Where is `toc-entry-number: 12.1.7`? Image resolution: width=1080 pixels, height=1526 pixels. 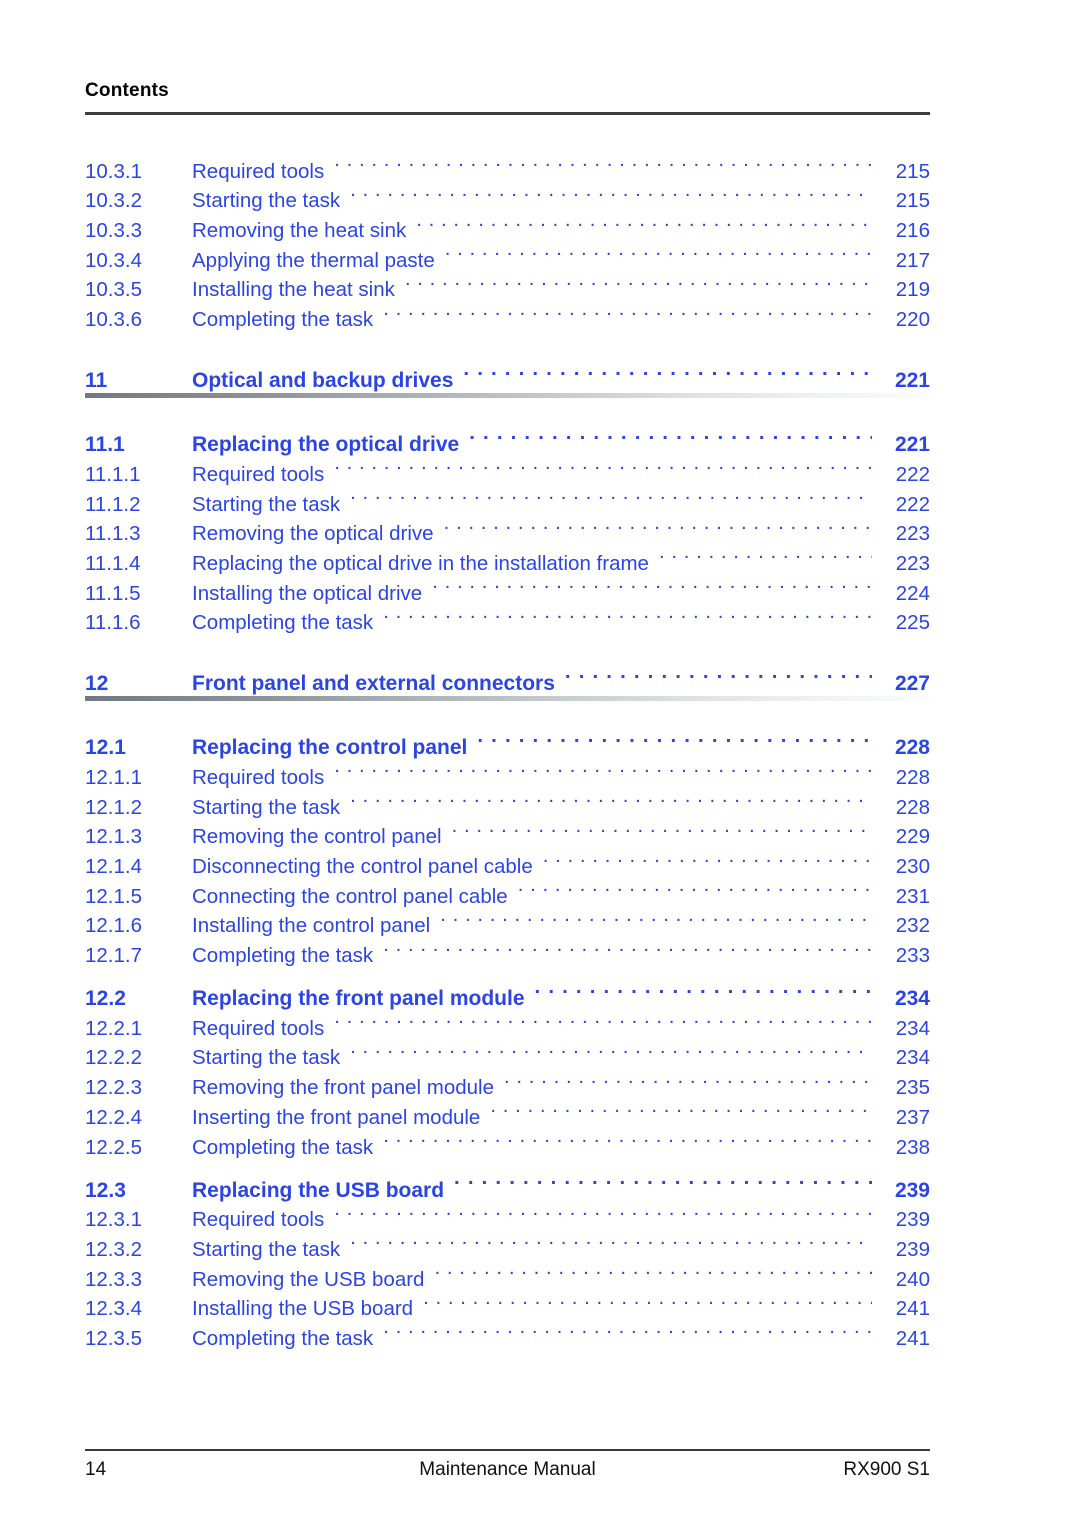
toc-entry-number: 12.1.7 is located at coordinates (113, 956).